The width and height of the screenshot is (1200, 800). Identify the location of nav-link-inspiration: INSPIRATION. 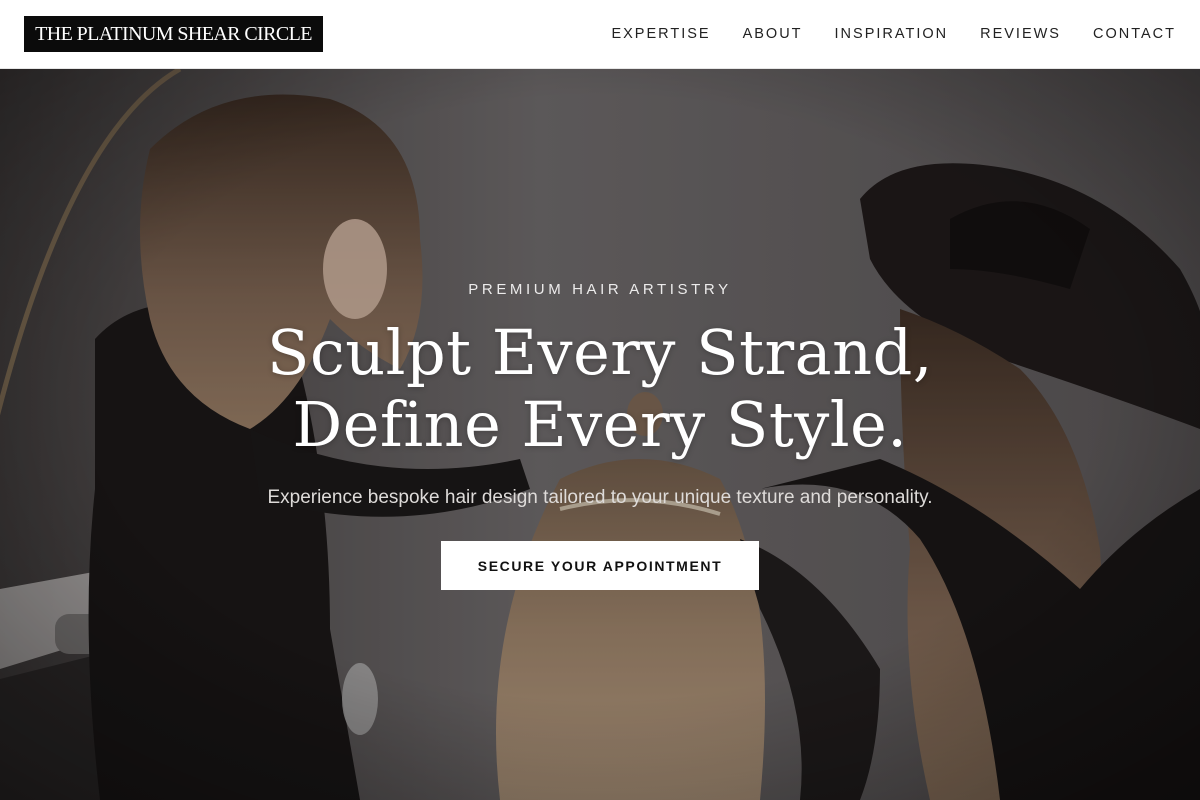
(892, 34).